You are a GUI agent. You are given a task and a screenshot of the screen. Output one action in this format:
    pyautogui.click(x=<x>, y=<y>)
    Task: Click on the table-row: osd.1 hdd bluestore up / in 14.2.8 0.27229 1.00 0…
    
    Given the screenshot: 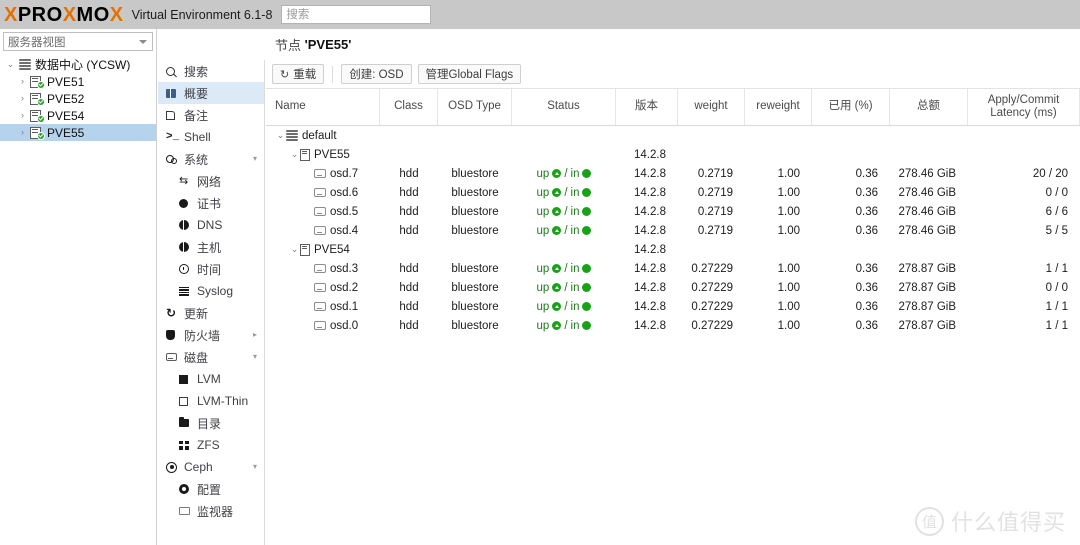 What is the action you would take?
    pyautogui.click(x=673, y=306)
    